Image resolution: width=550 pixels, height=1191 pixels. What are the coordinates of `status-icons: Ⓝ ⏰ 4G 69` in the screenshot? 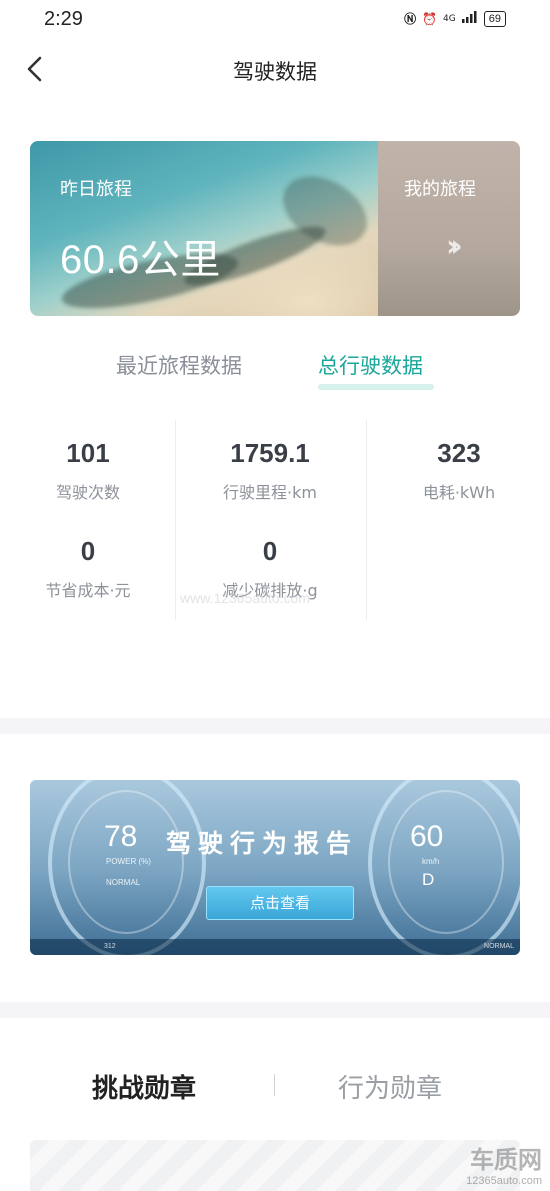 It's located at (455, 18).